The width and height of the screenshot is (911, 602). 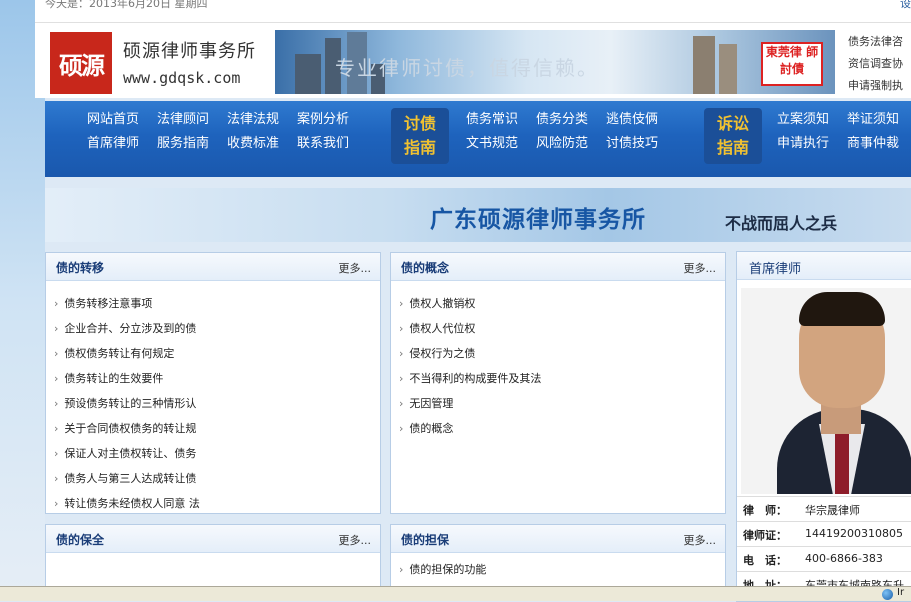 I want to click on list-item: 企业合并、分立涉及到的债, so click(x=217, y=328).